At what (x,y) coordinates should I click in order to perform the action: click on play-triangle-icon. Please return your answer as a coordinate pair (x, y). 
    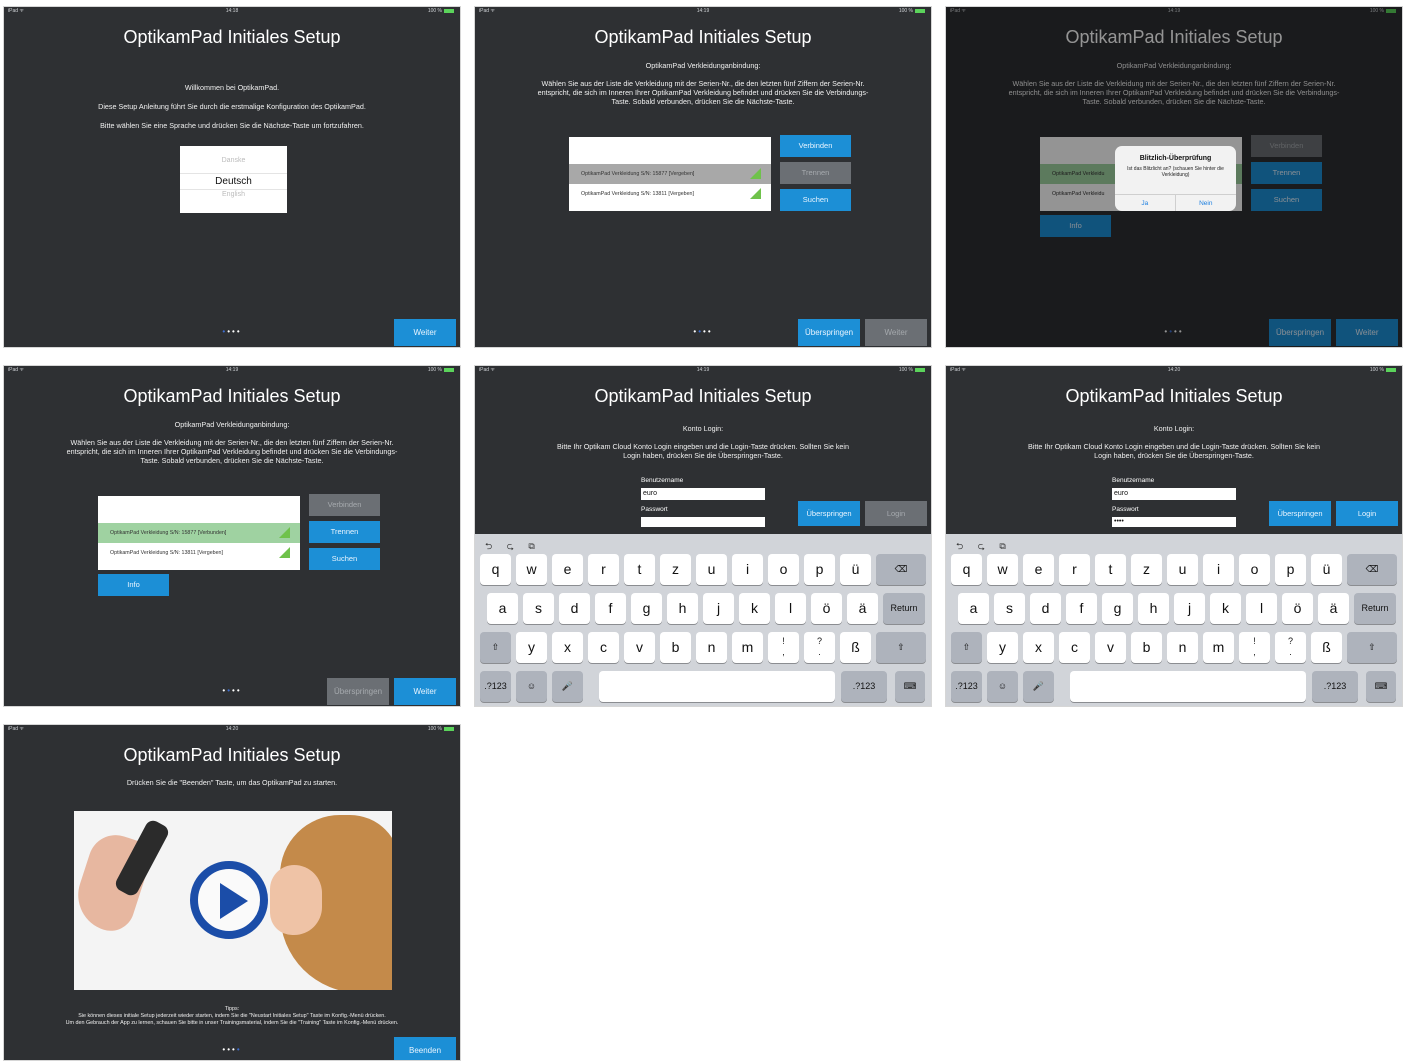
    Looking at the image, I should click on (234, 901).